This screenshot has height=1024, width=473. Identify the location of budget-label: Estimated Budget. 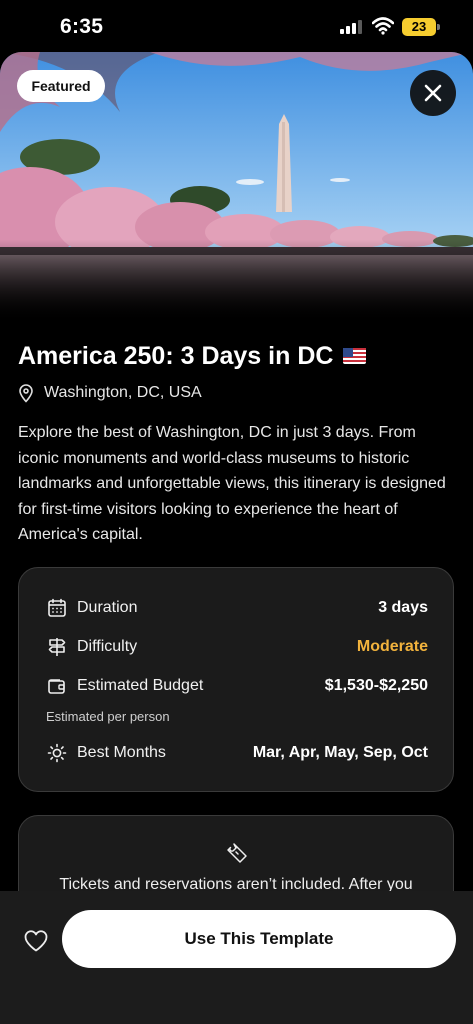
(140, 685).